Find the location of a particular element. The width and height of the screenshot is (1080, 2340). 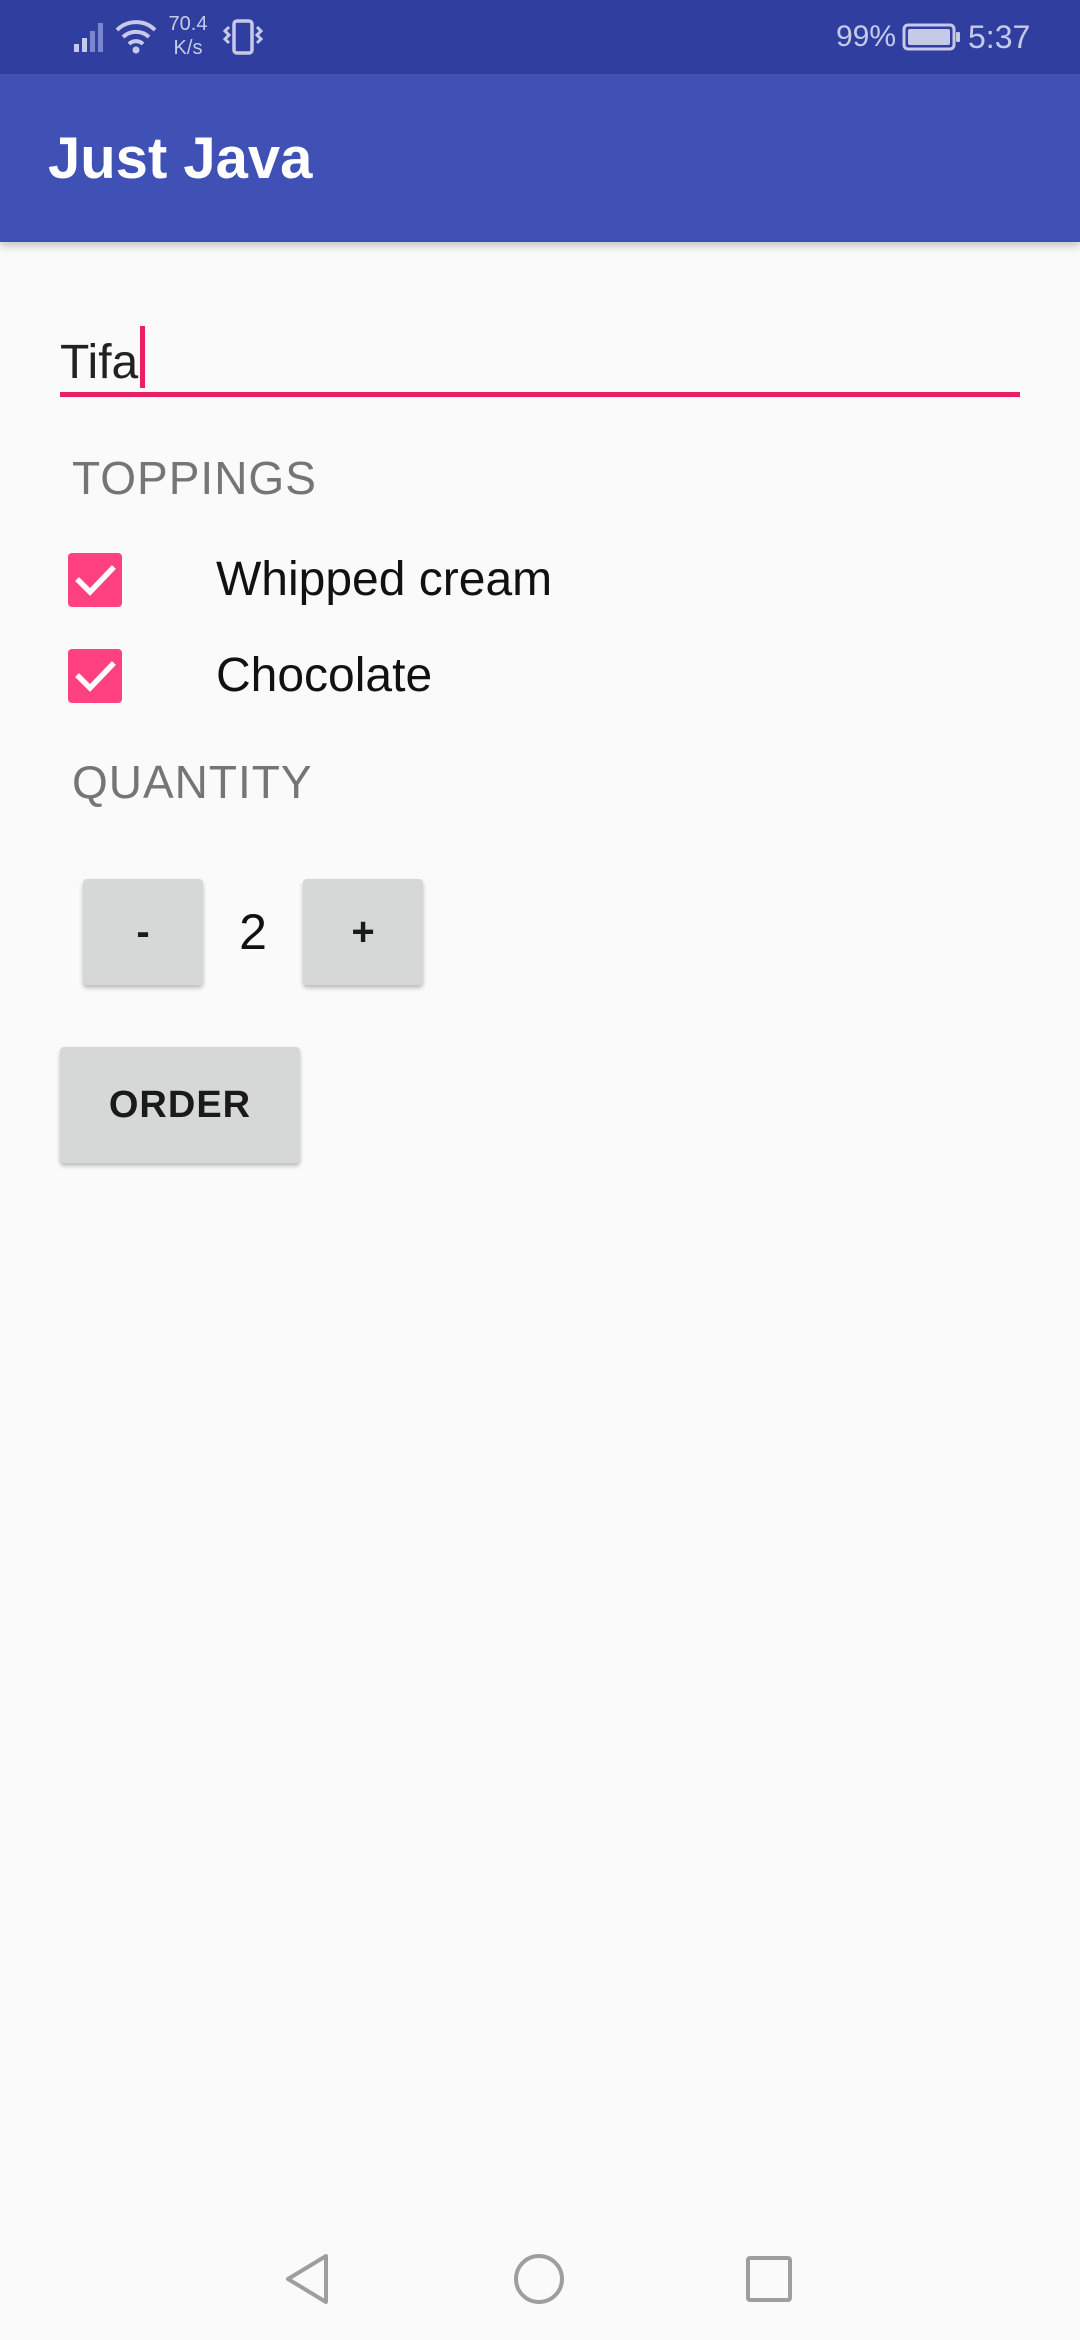

chocolate-label: Chocolate is located at coordinates (324, 676).